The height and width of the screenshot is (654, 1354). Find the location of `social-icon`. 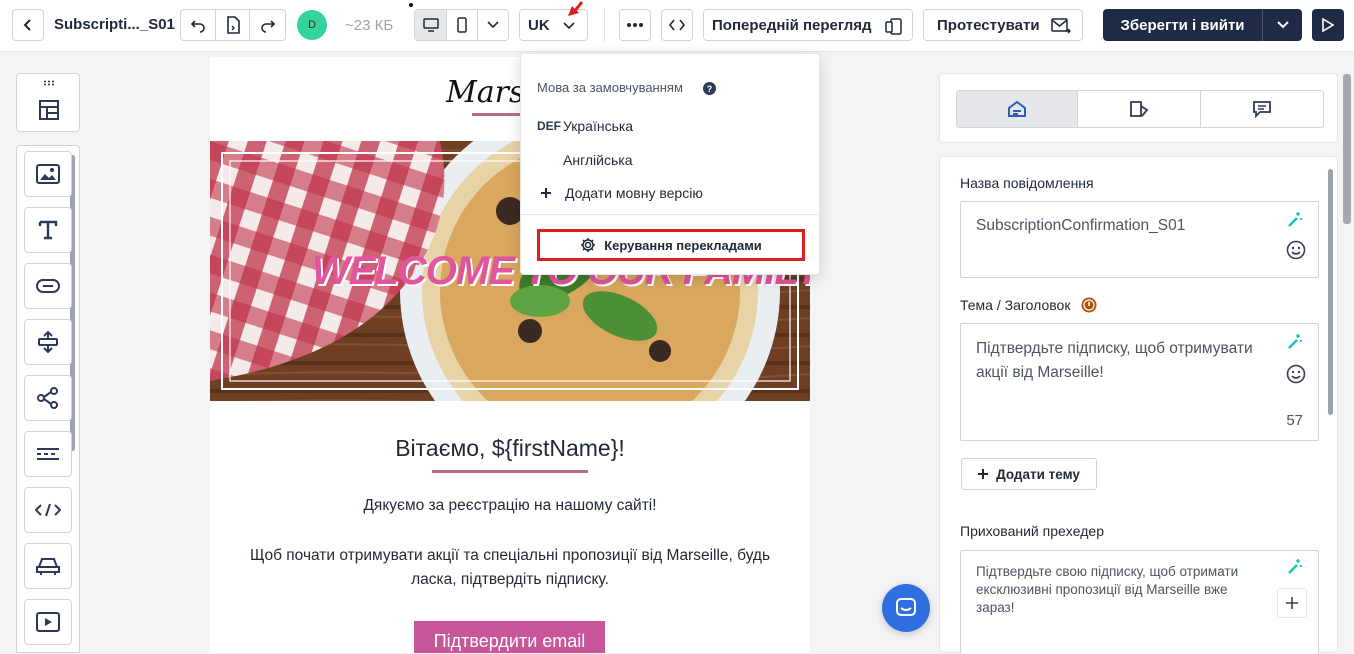

social-icon is located at coordinates (47, 398).